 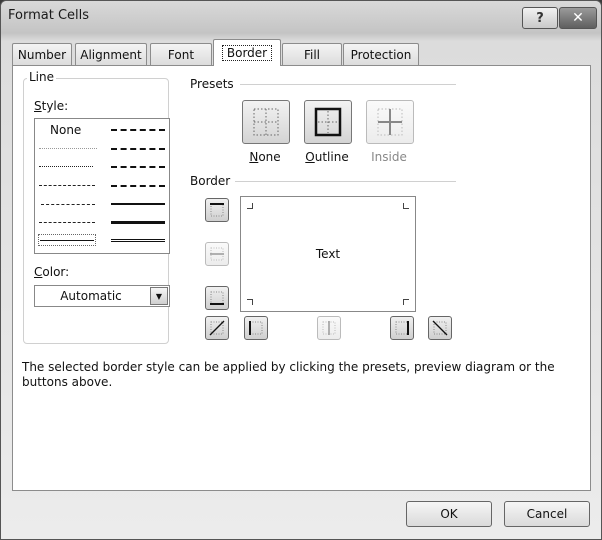 What do you see at coordinates (91, 296) in the screenshot?
I see `color-value: Automatic` at bounding box center [91, 296].